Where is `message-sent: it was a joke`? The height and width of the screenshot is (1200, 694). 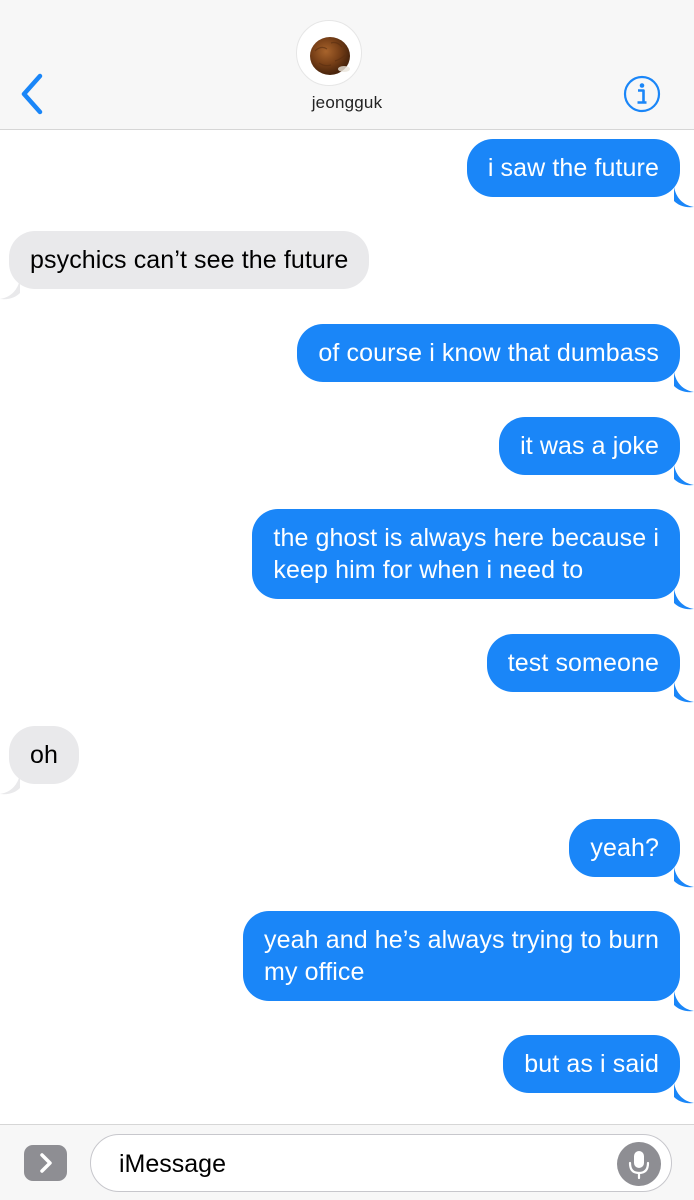
message-sent: it was a joke is located at coordinates (589, 446).